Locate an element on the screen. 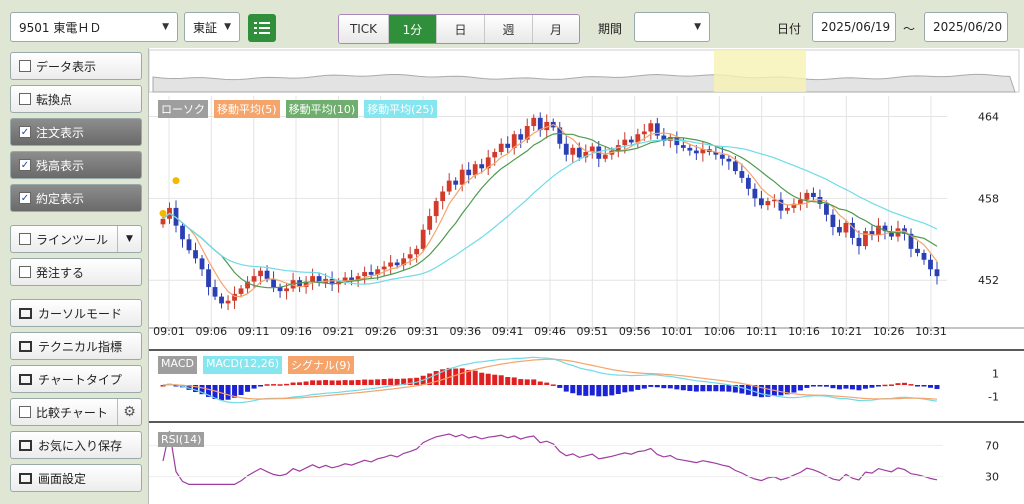  sidebar-item-compare-chart: 比較チャート ⚙ is located at coordinates (76, 412).